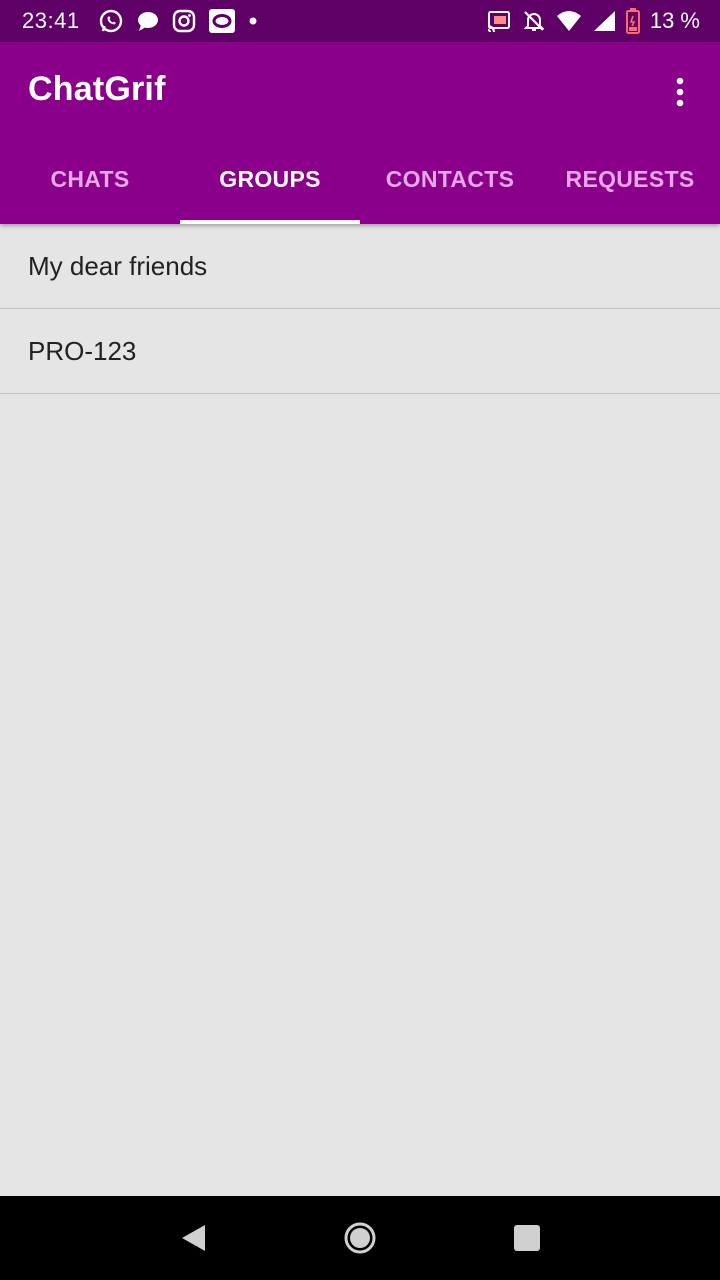 This screenshot has height=1280, width=720. I want to click on tab-requests: REQUESTS, so click(630, 179).